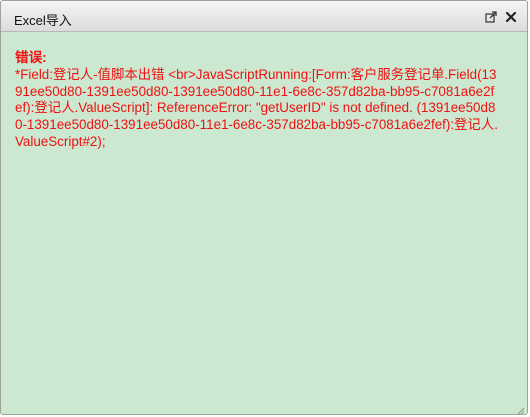 Image resolution: width=530 pixels, height=417 pixels. Describe the element at coordinates (520, 408) in the screenshot. I see `resize-grip-icon` at that location.